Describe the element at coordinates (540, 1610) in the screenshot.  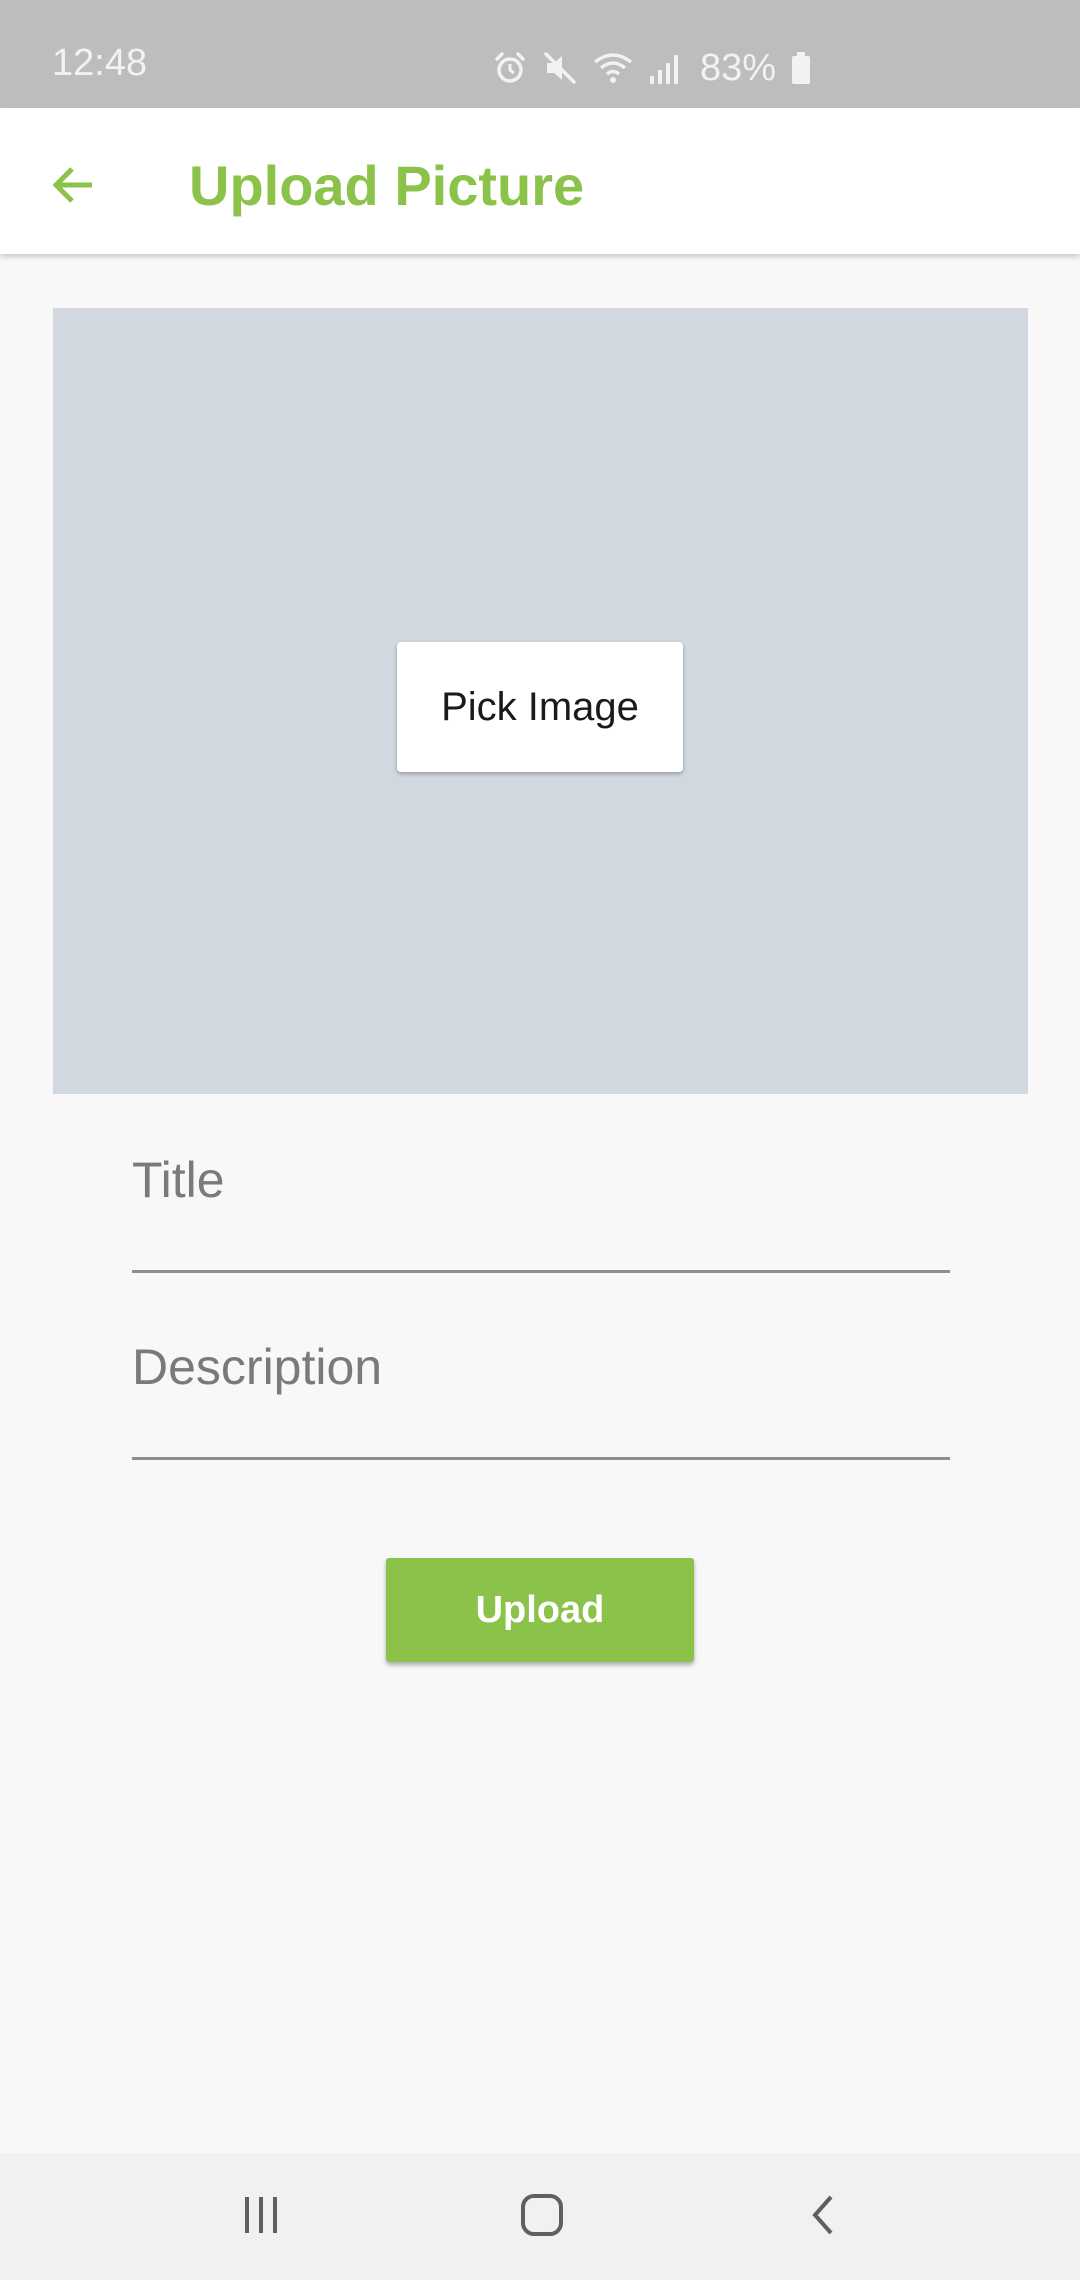
I see `upload-button: Upload` at that location.